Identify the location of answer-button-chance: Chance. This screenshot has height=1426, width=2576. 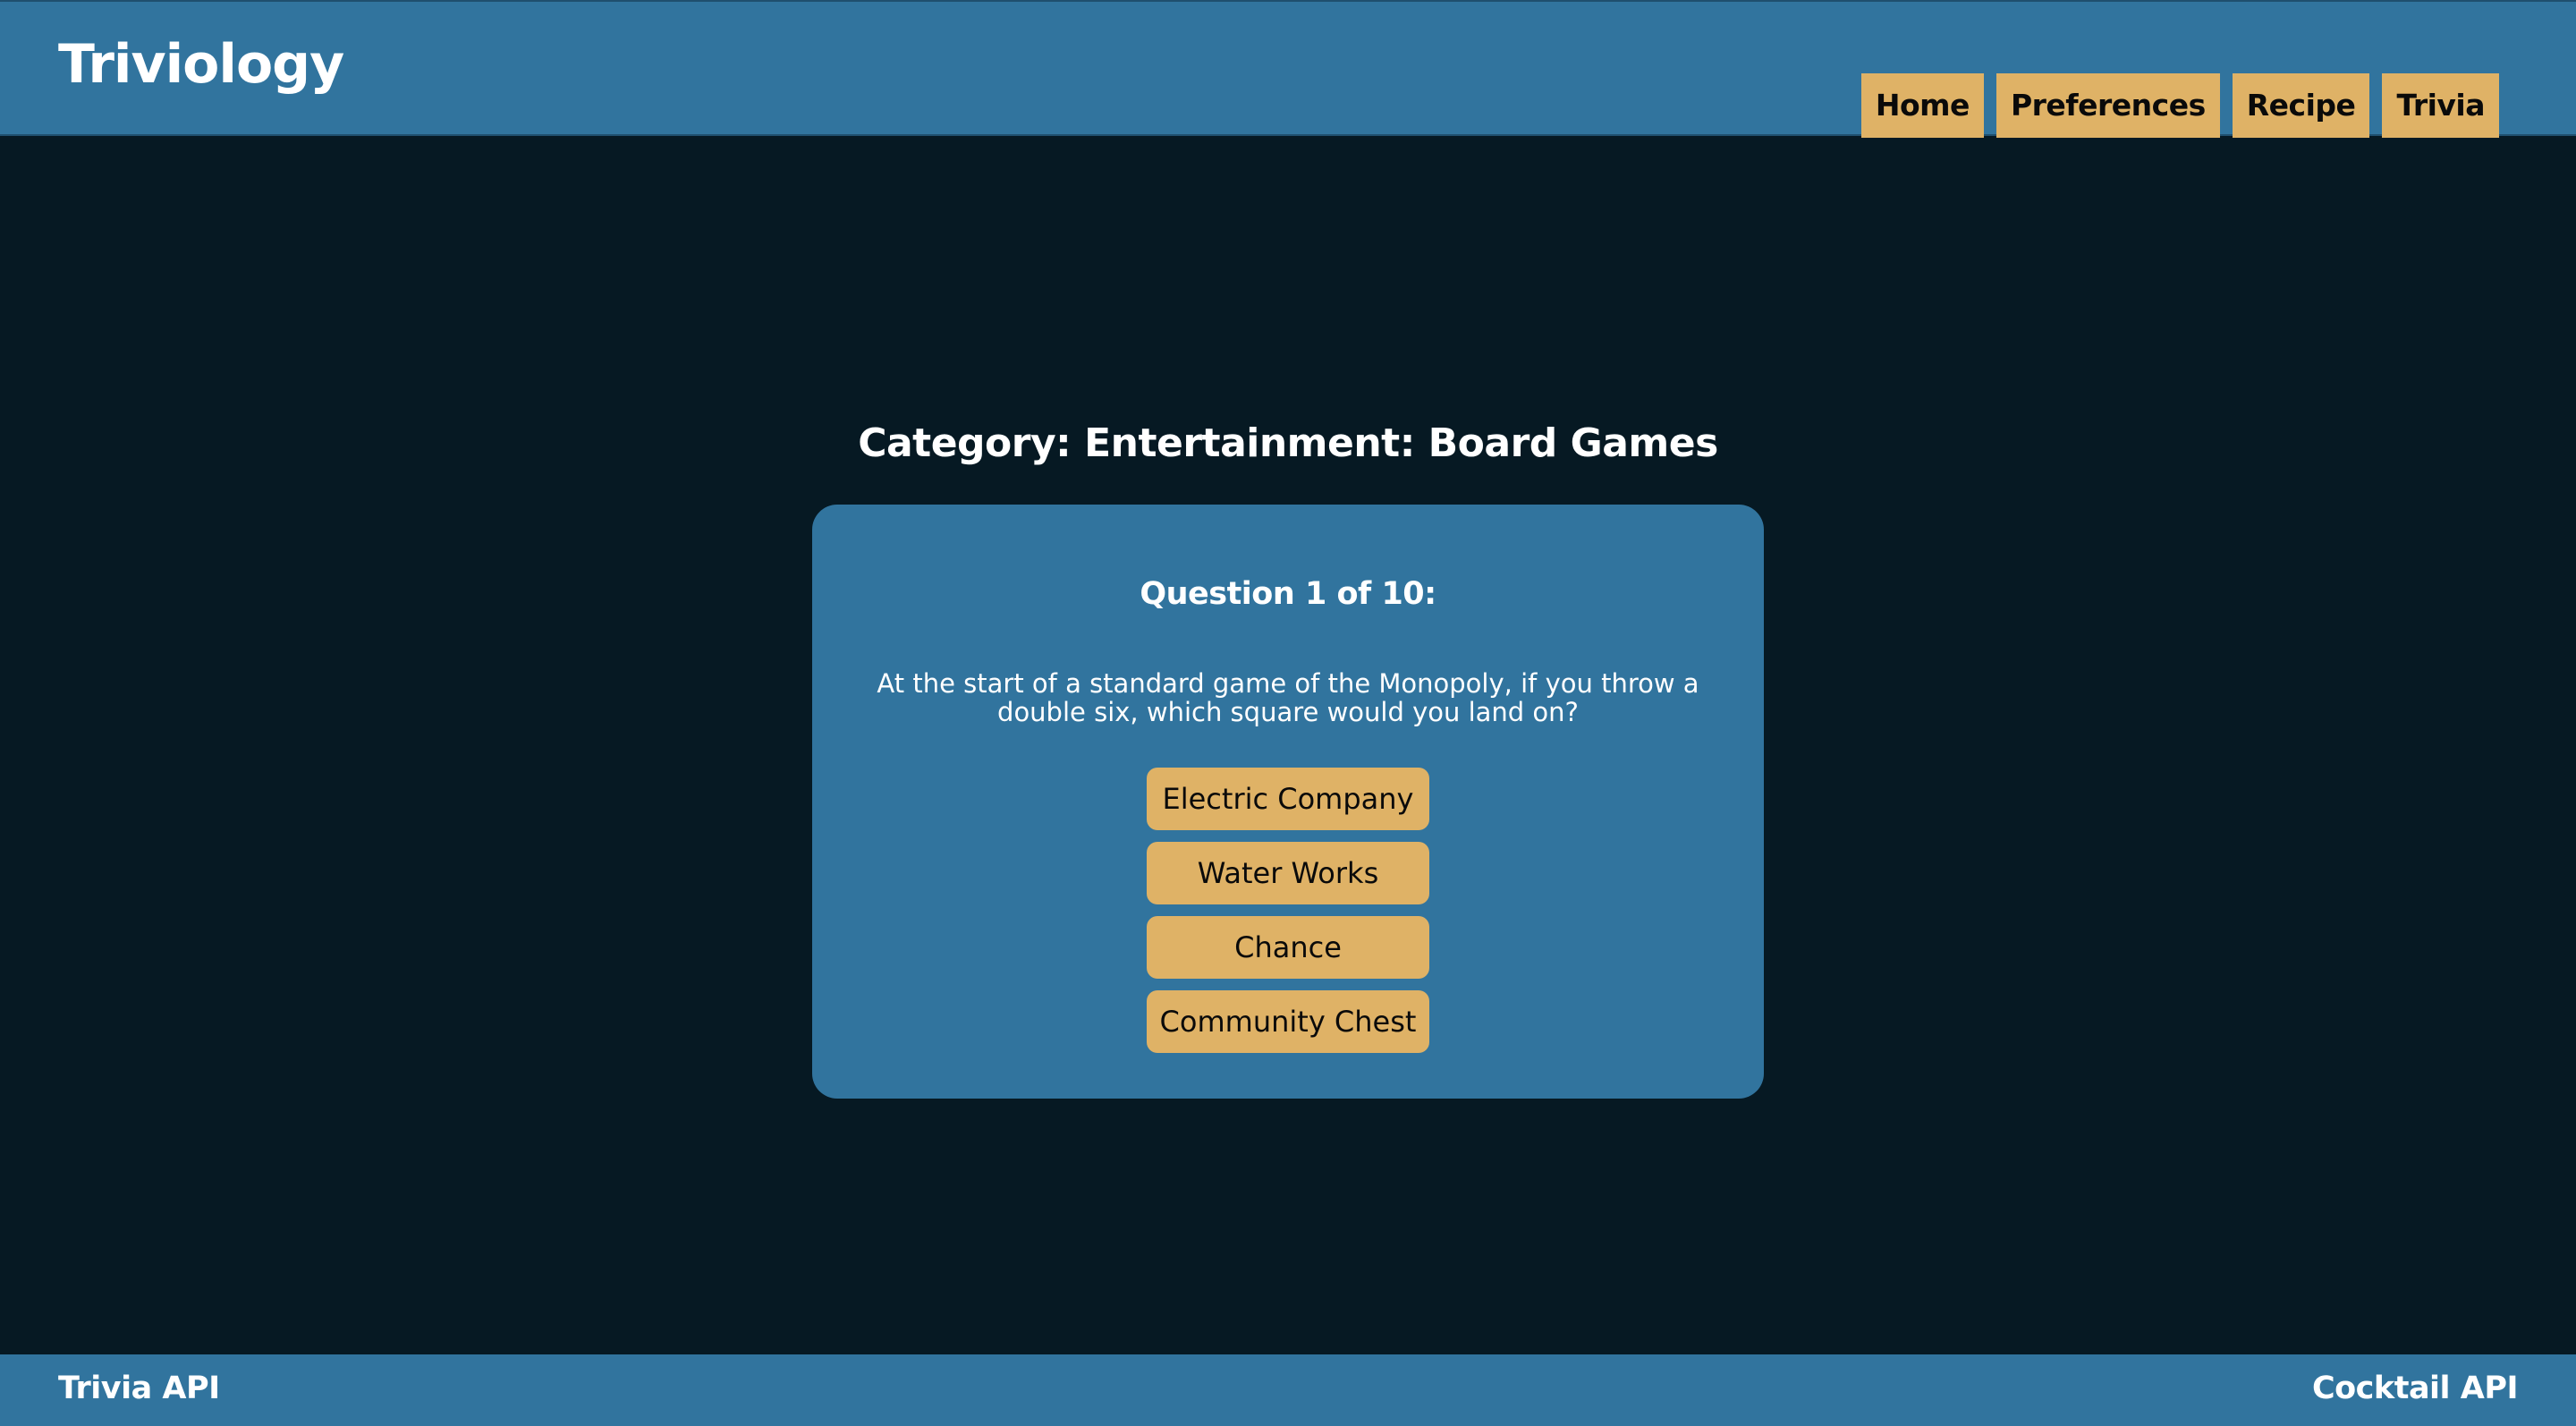
(1288, 948).